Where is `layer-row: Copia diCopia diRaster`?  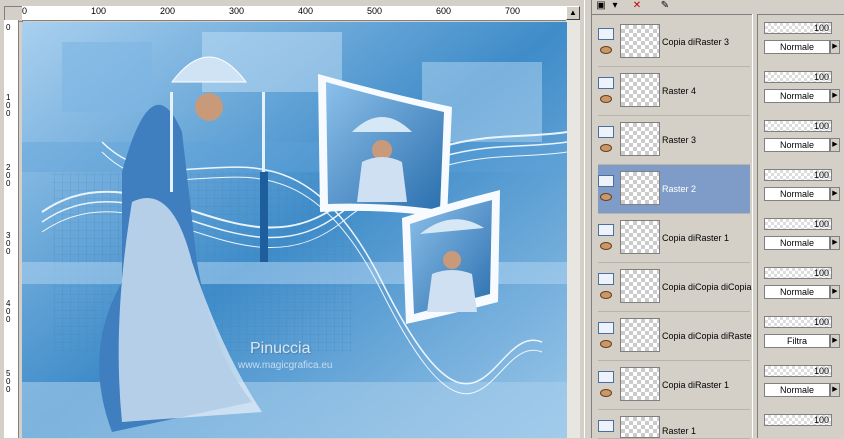 layer-row: Copia diCopia diRaster is located at coordinates (675, 336).